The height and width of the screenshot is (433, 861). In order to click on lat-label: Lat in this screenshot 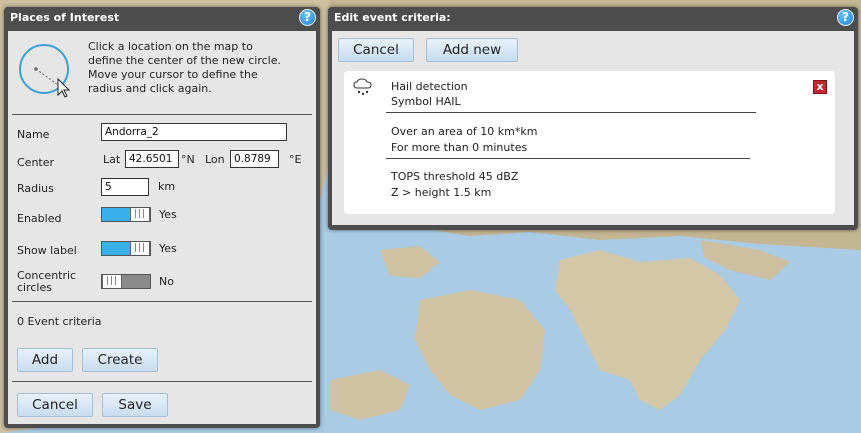, I will do `click(112, 159)`.